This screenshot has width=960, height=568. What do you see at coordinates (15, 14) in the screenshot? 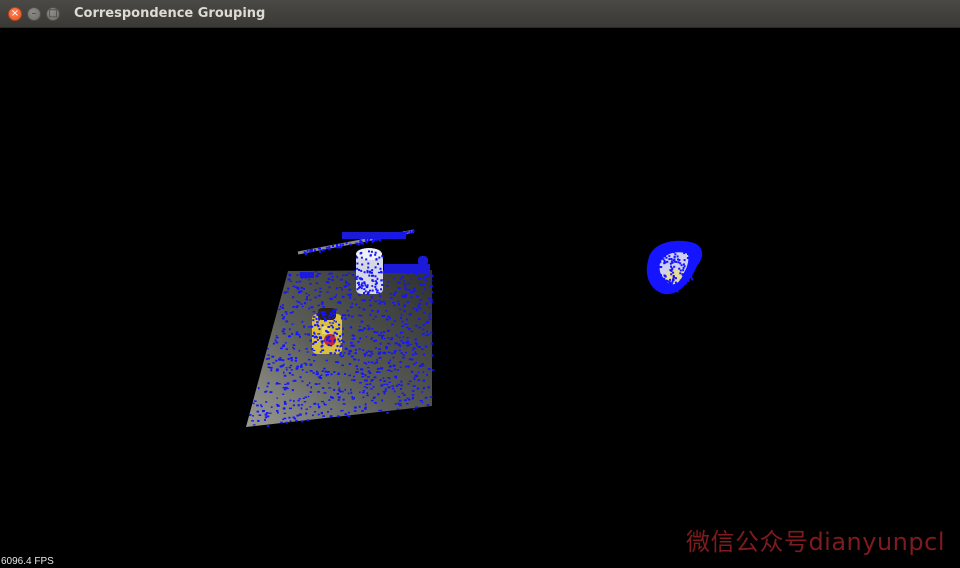
I see `close-icon: ×` at bounding box center [15, 14].